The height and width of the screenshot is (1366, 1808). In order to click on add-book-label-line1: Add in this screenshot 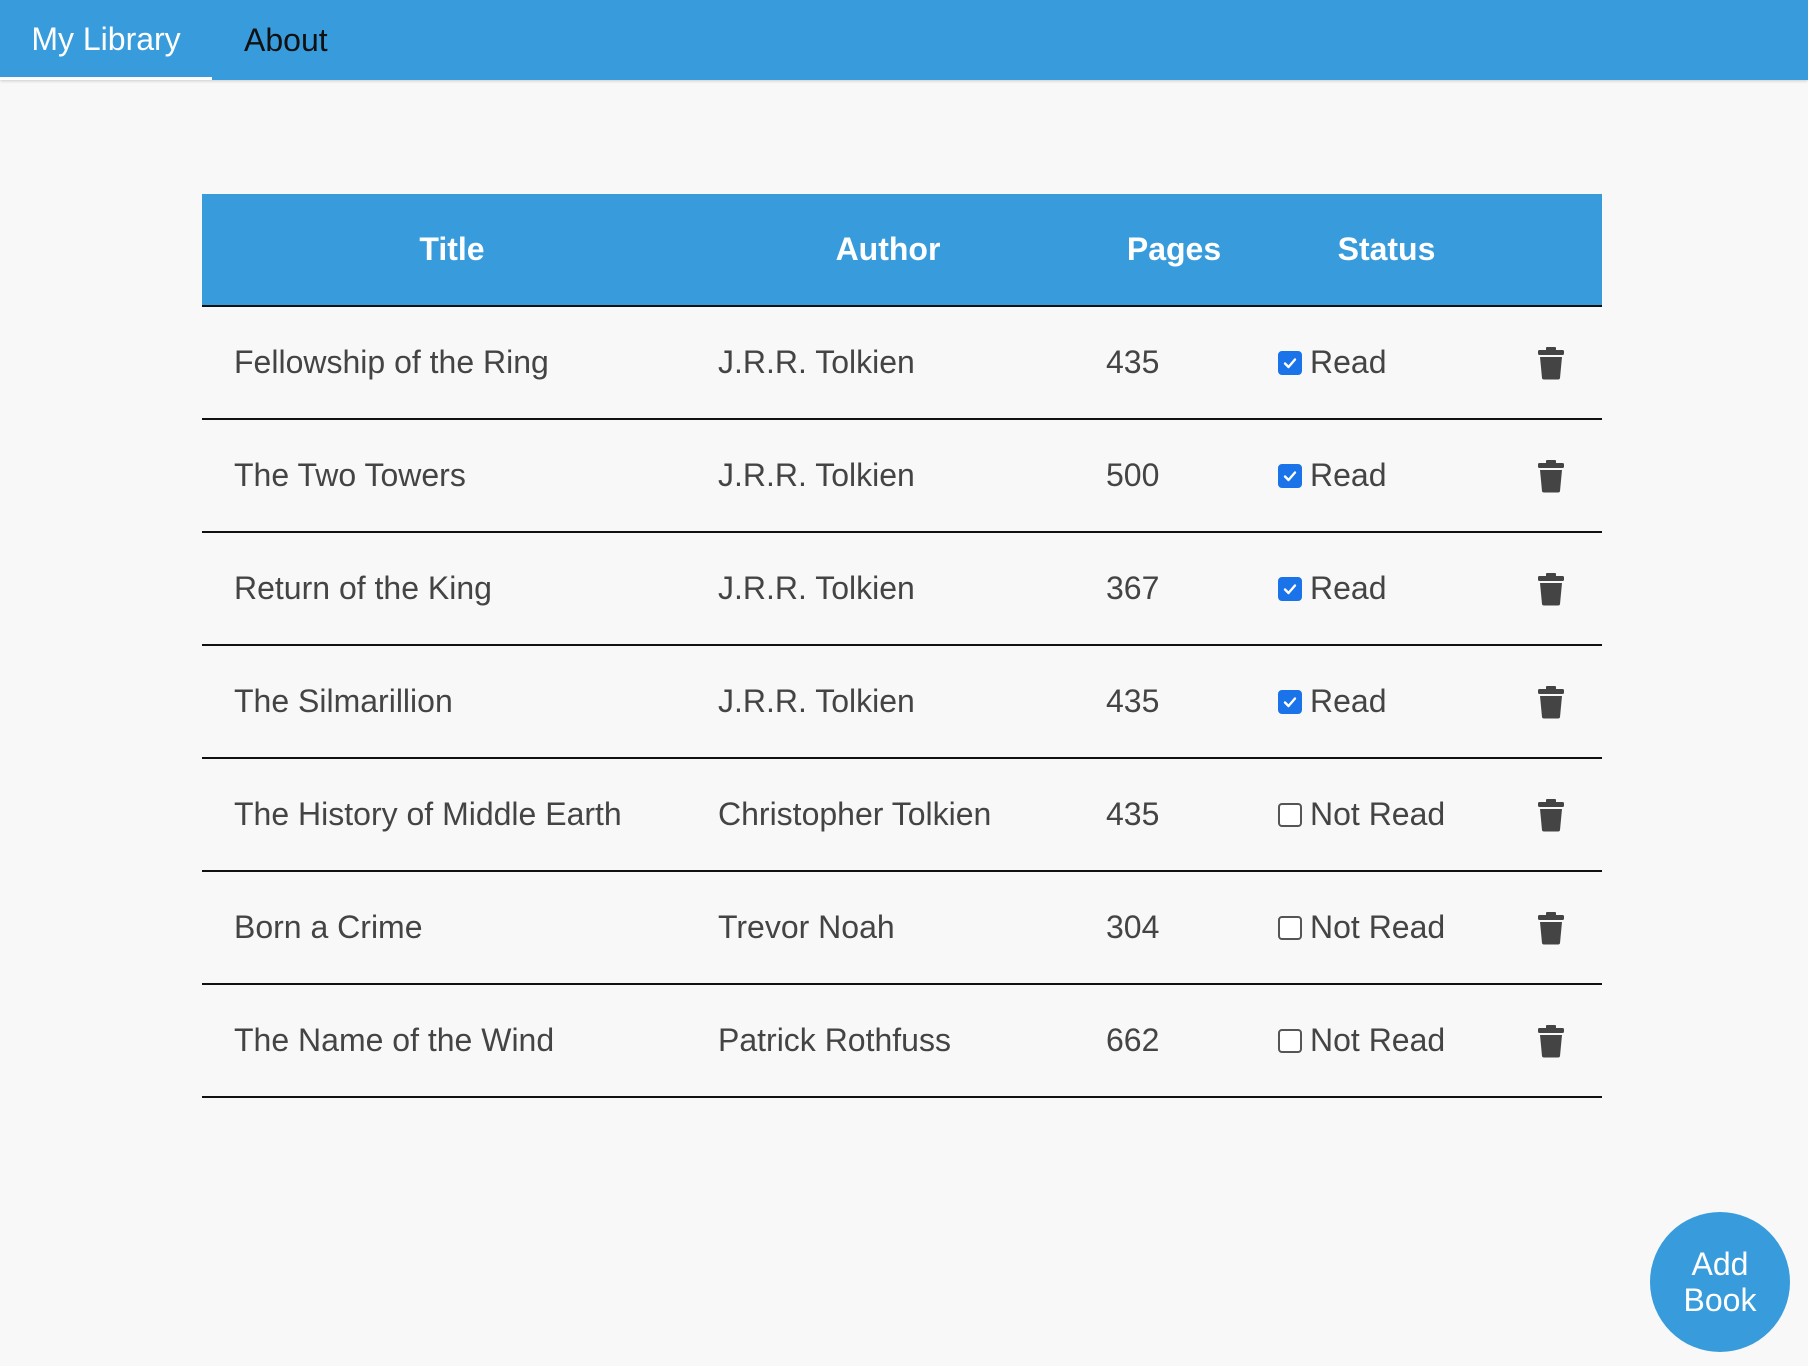, I will do `click(1720, 1264)`.